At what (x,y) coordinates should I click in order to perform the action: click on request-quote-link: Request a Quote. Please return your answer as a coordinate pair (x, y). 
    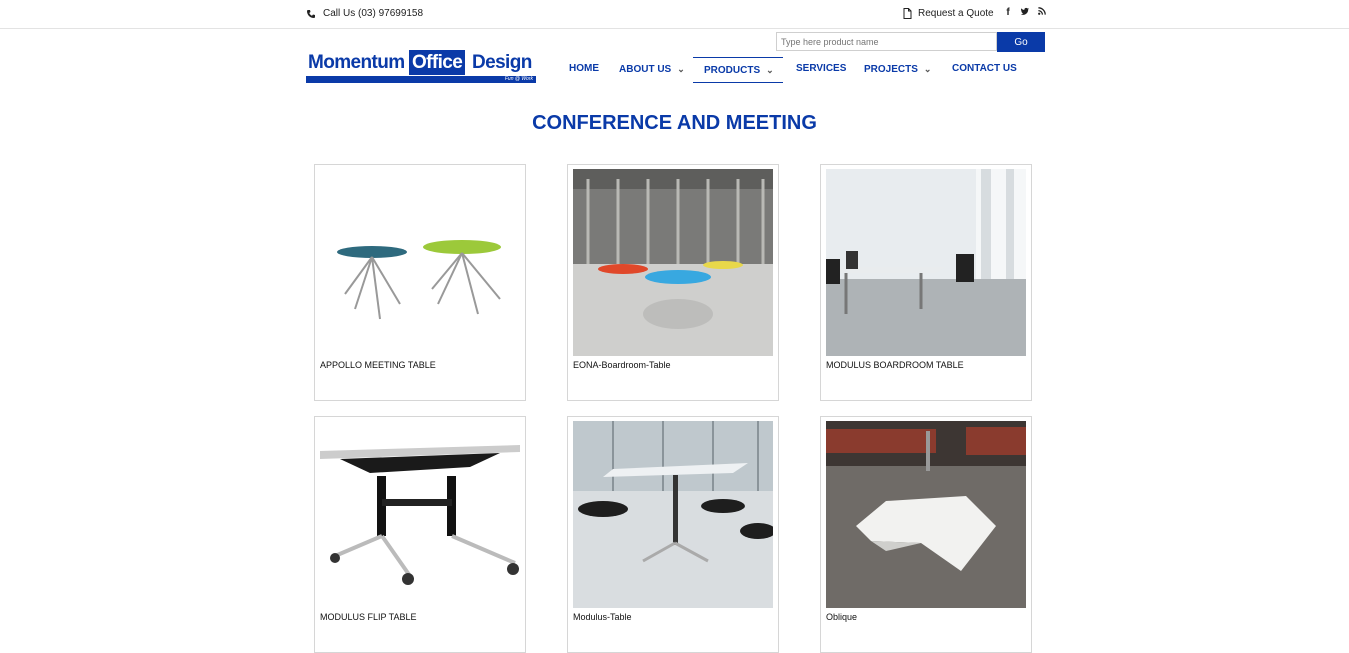
    Looking at the image, I should click on (948, 13).